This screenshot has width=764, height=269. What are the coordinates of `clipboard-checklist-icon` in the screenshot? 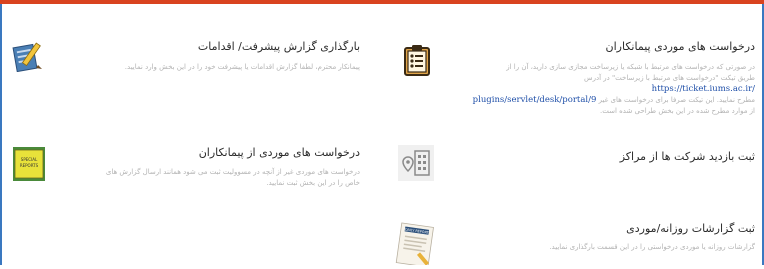 It's located at (417, 60).